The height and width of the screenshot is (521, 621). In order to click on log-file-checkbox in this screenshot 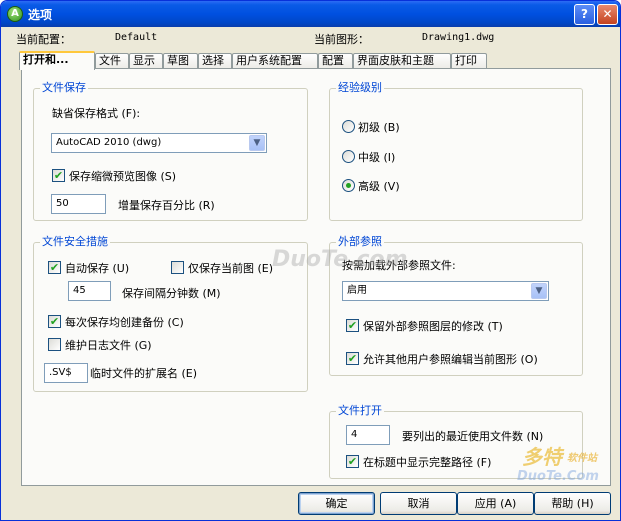, I will do `click(54, 344)`.